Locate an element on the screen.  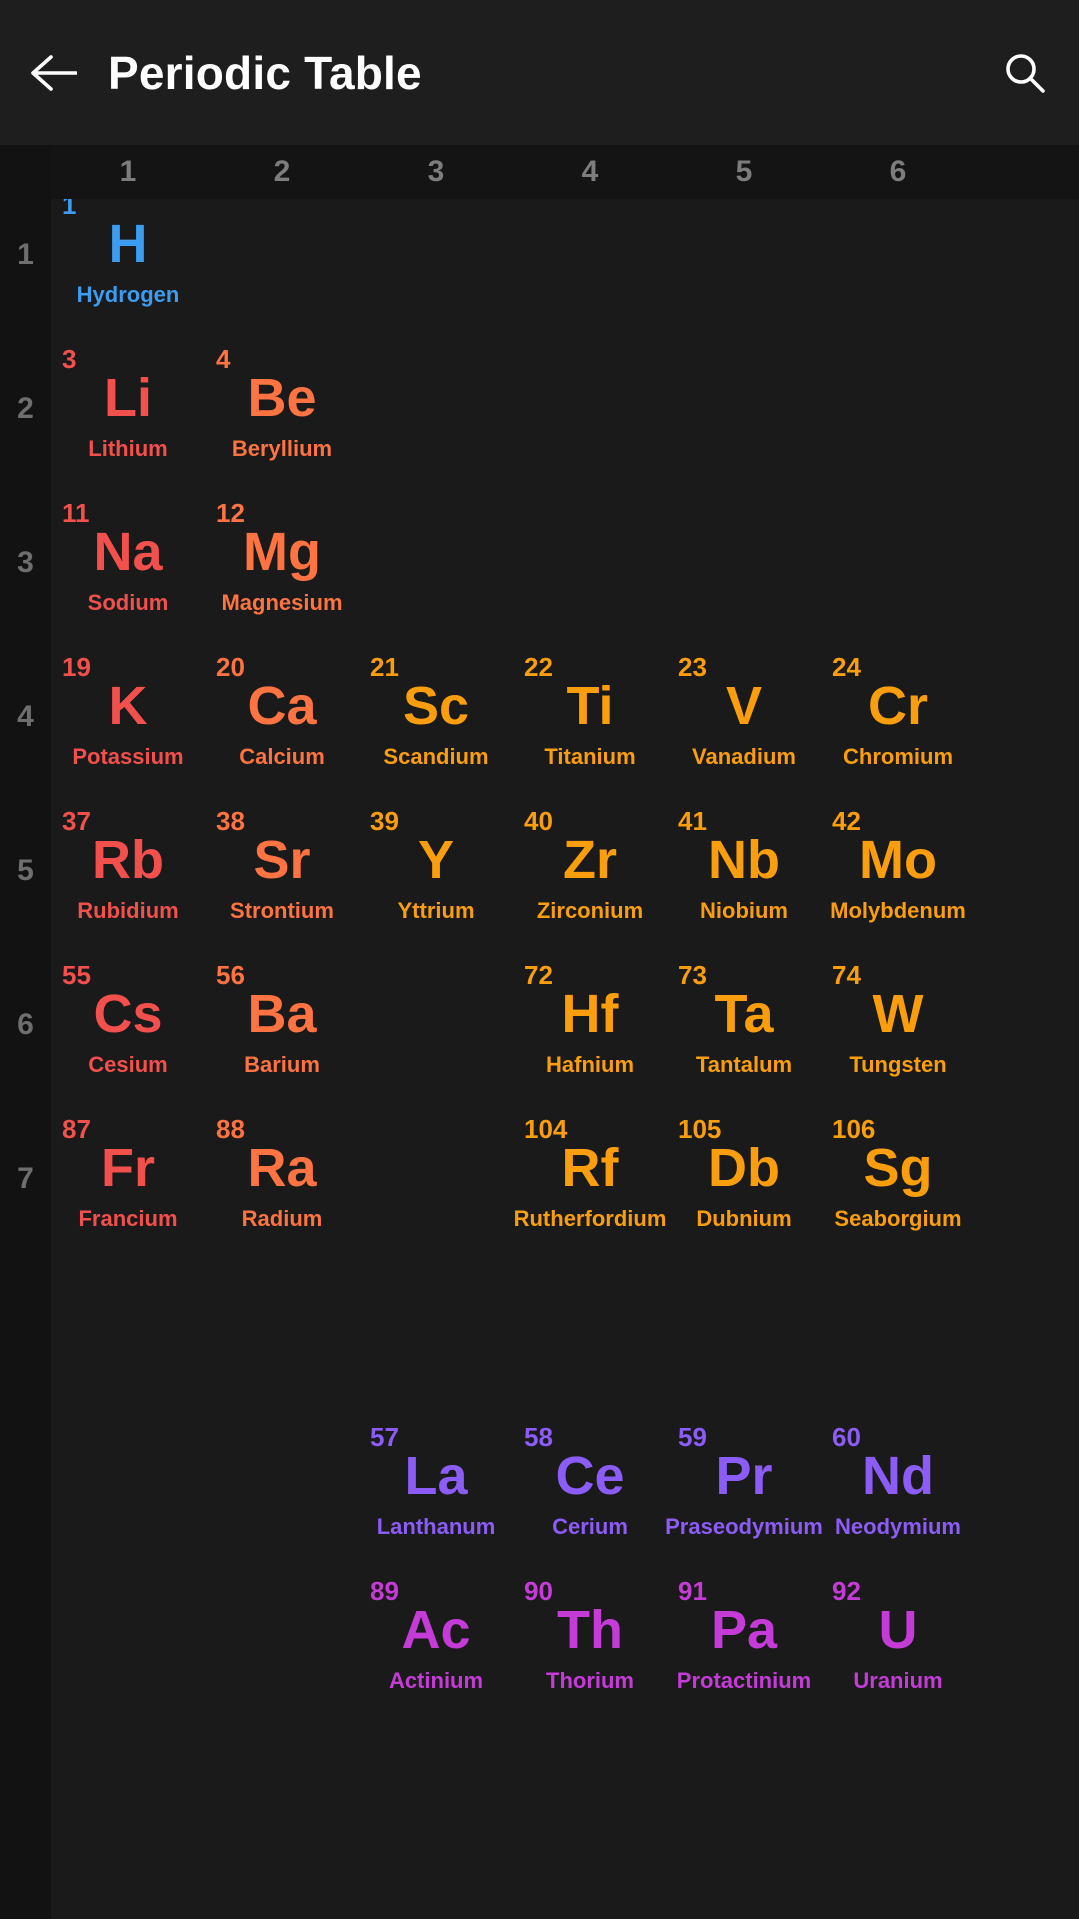
element-cell-pa: 91 Pa Protactinium is located at coordinates (744, 1641).